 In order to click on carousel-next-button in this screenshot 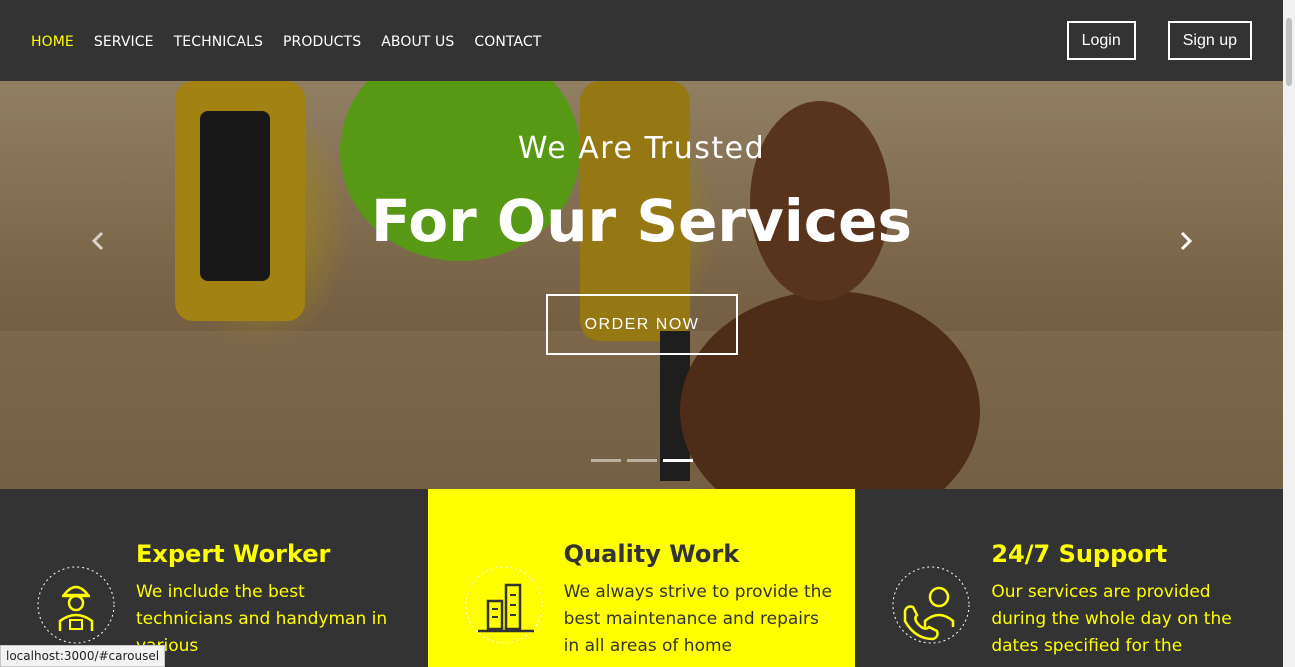, I will do `click(1186, 241)`.